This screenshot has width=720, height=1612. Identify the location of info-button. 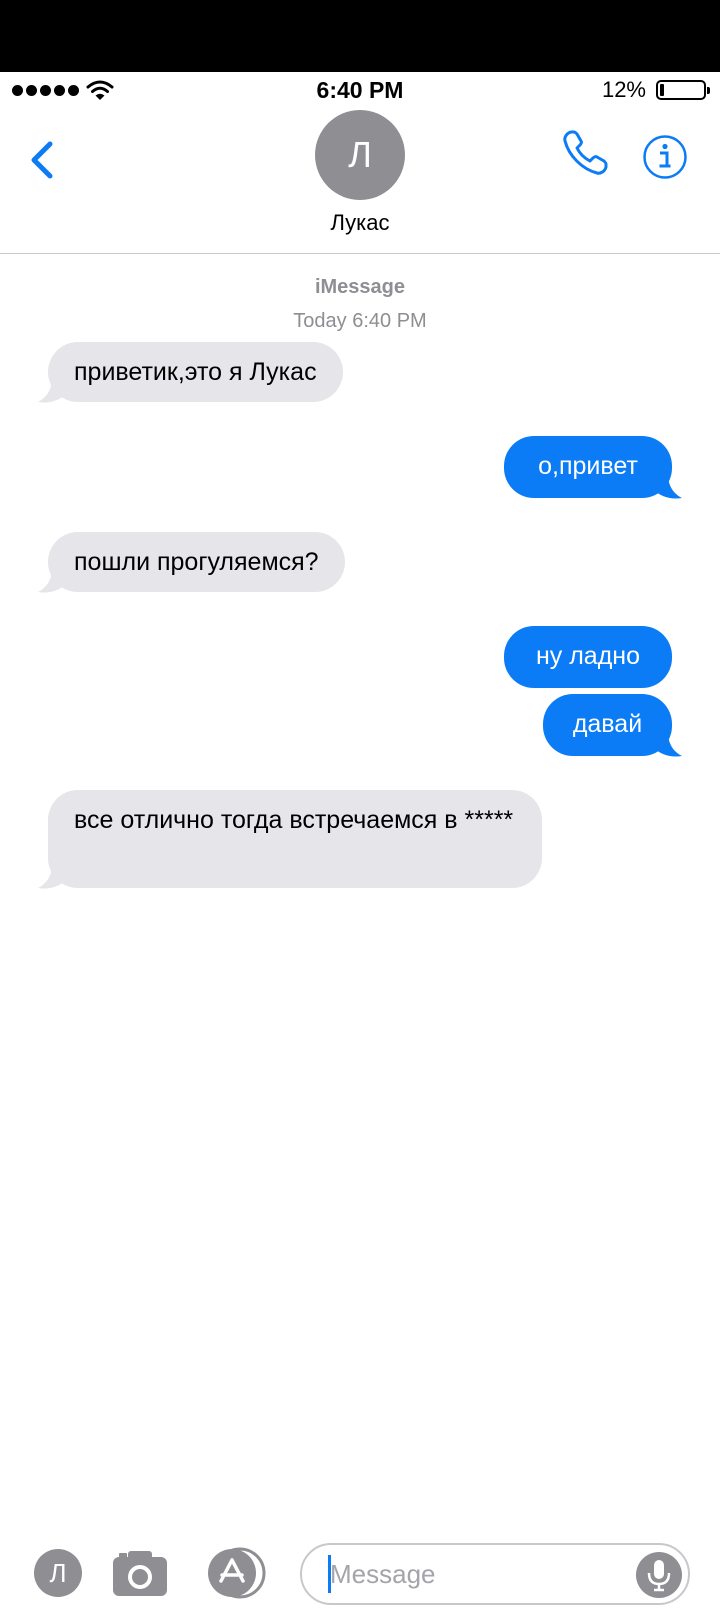
(665, 157).